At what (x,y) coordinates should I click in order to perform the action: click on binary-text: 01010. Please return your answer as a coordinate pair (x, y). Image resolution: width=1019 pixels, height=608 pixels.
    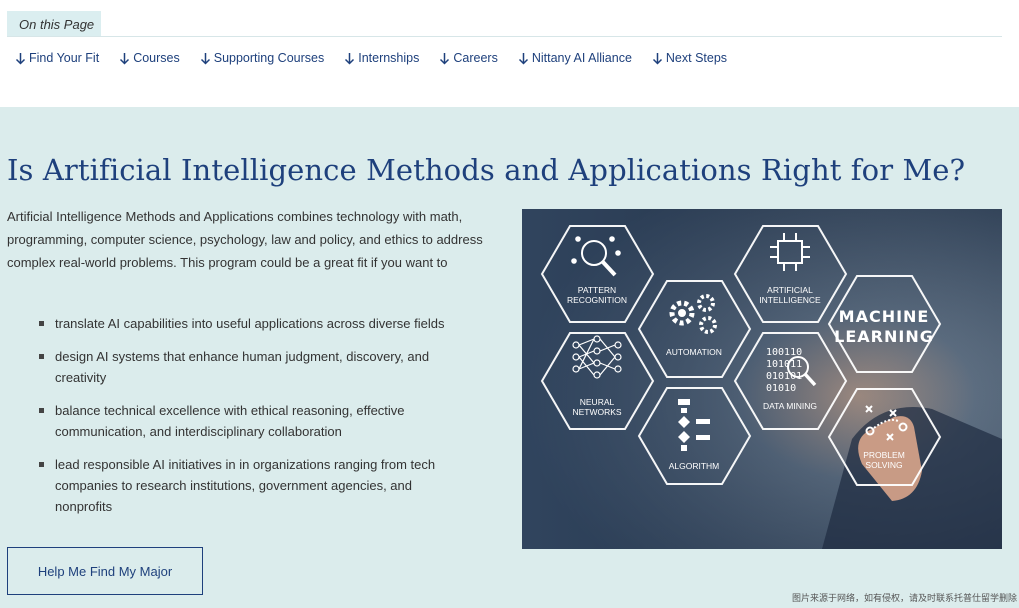
    Looking at the image, I should click on (781, 388).